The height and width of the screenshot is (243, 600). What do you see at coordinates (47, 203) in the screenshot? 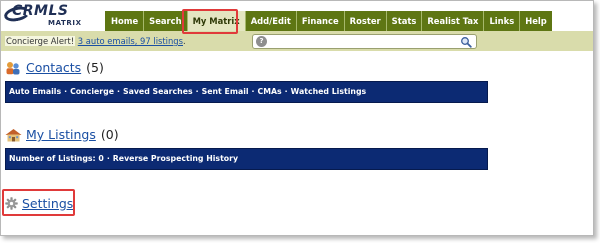
I see `settings-link: Settings` at bounding box center [47, 203].